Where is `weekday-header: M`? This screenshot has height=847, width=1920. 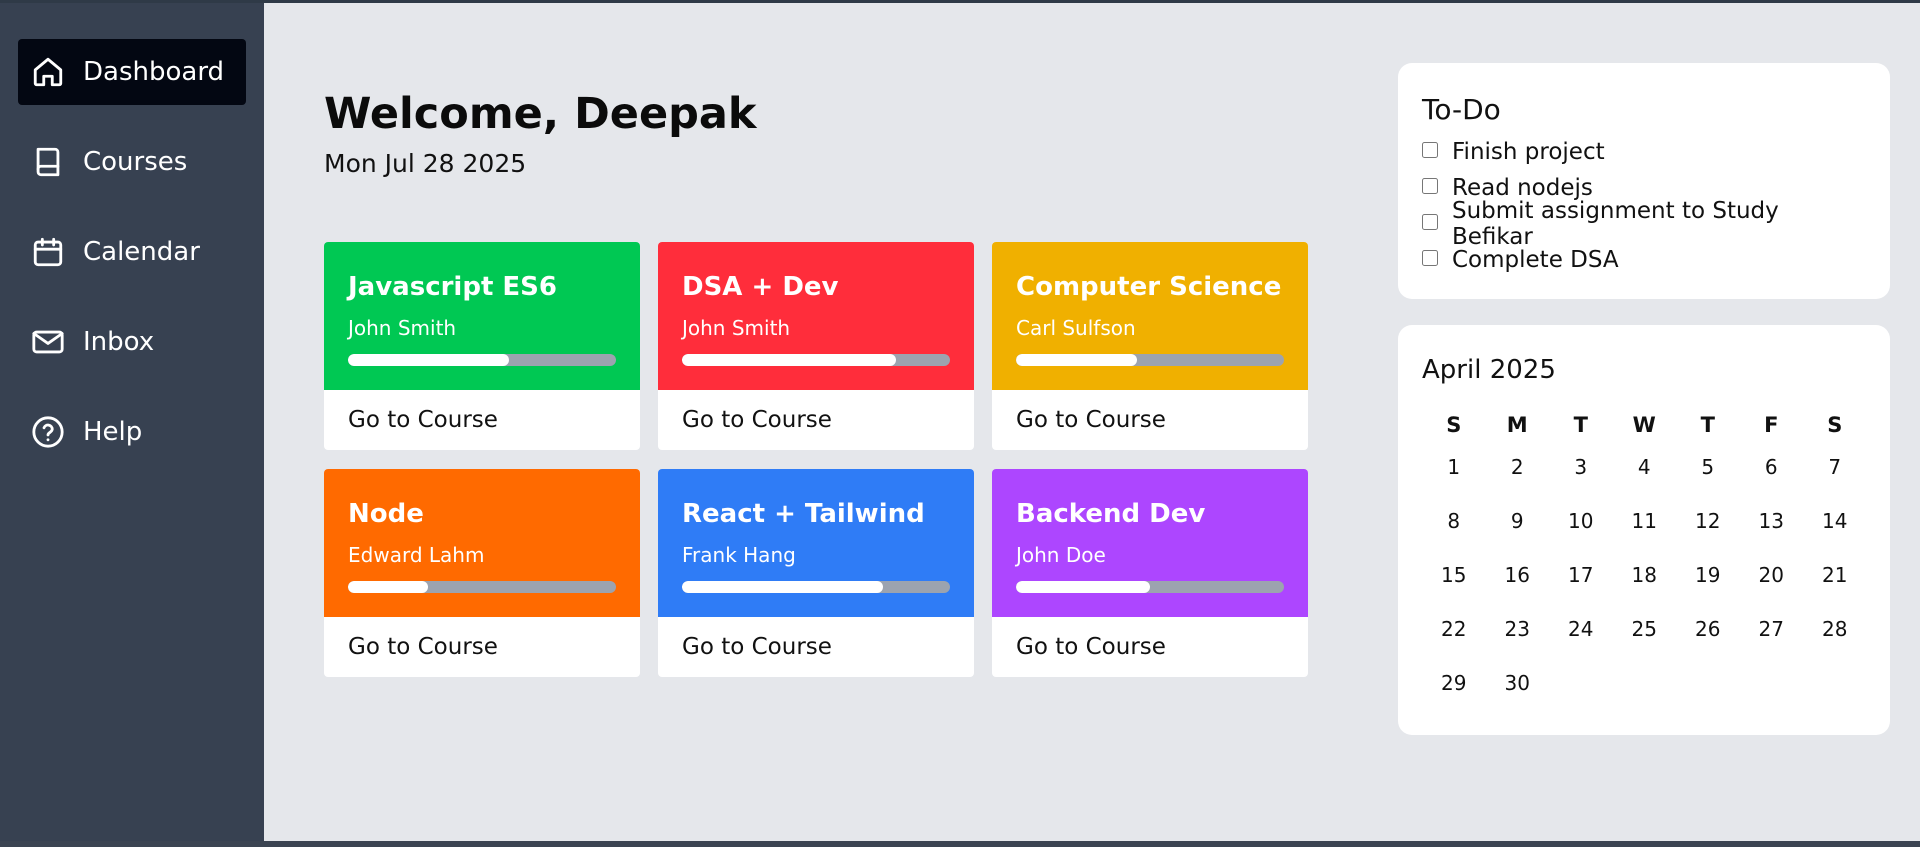
weekday-header: M is located at coordinates (1517, 425).